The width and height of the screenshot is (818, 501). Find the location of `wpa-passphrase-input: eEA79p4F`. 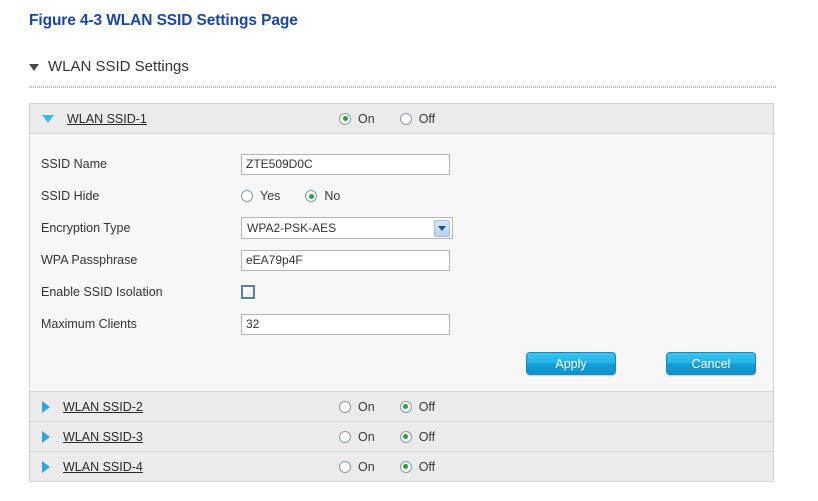

wpa-passphrase-input: eEA79p4F is located at coordinates (345, 260).